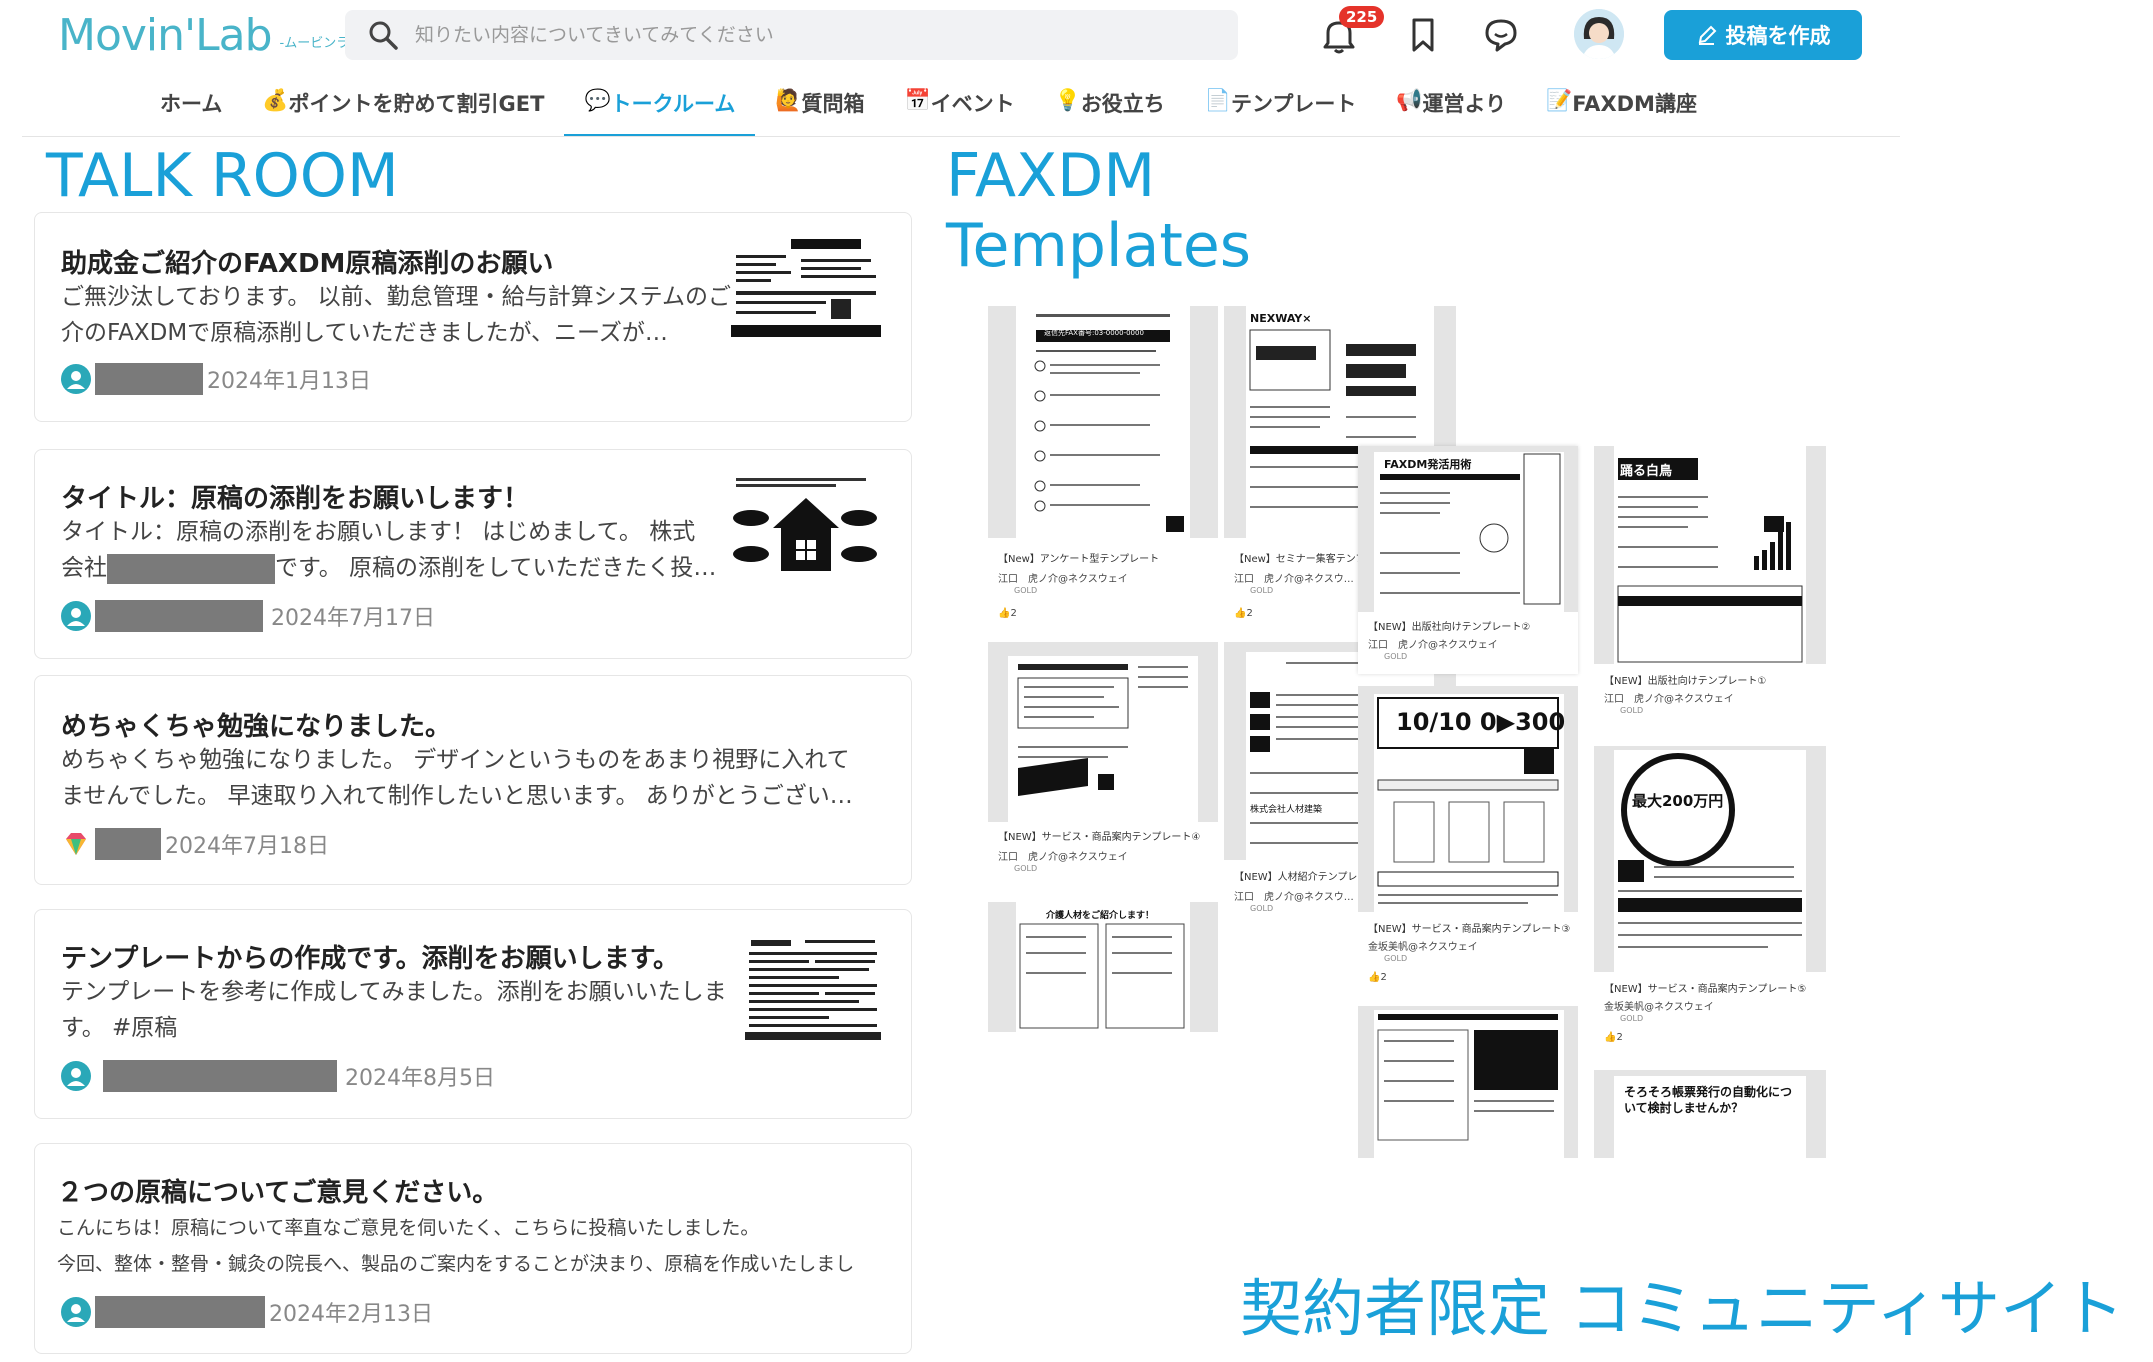 This screenshot has height=1362, width=2153. I want to click on template-card: そろそろ帳票発行の自動化について検討しませんか？, so click(1710, 1114).